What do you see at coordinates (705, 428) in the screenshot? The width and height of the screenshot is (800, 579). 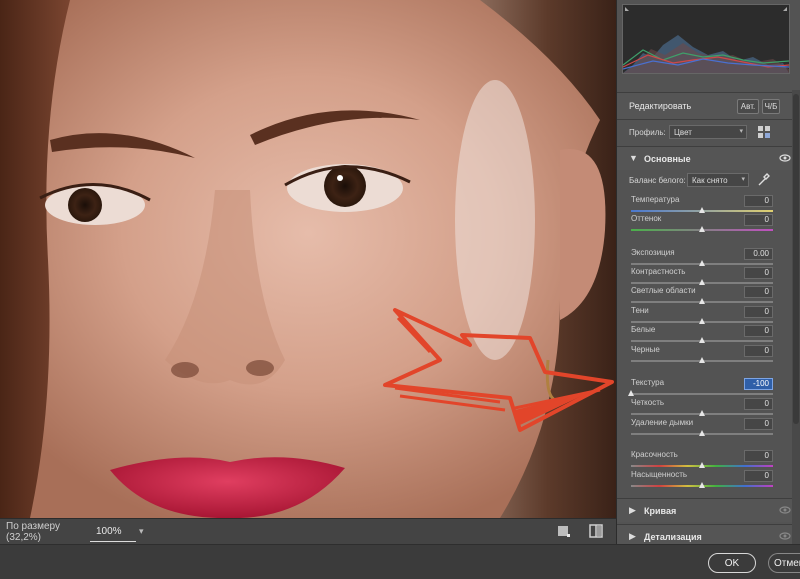 I see `slider-10: Удаление дымки 0` at bounding box center [705, 428].